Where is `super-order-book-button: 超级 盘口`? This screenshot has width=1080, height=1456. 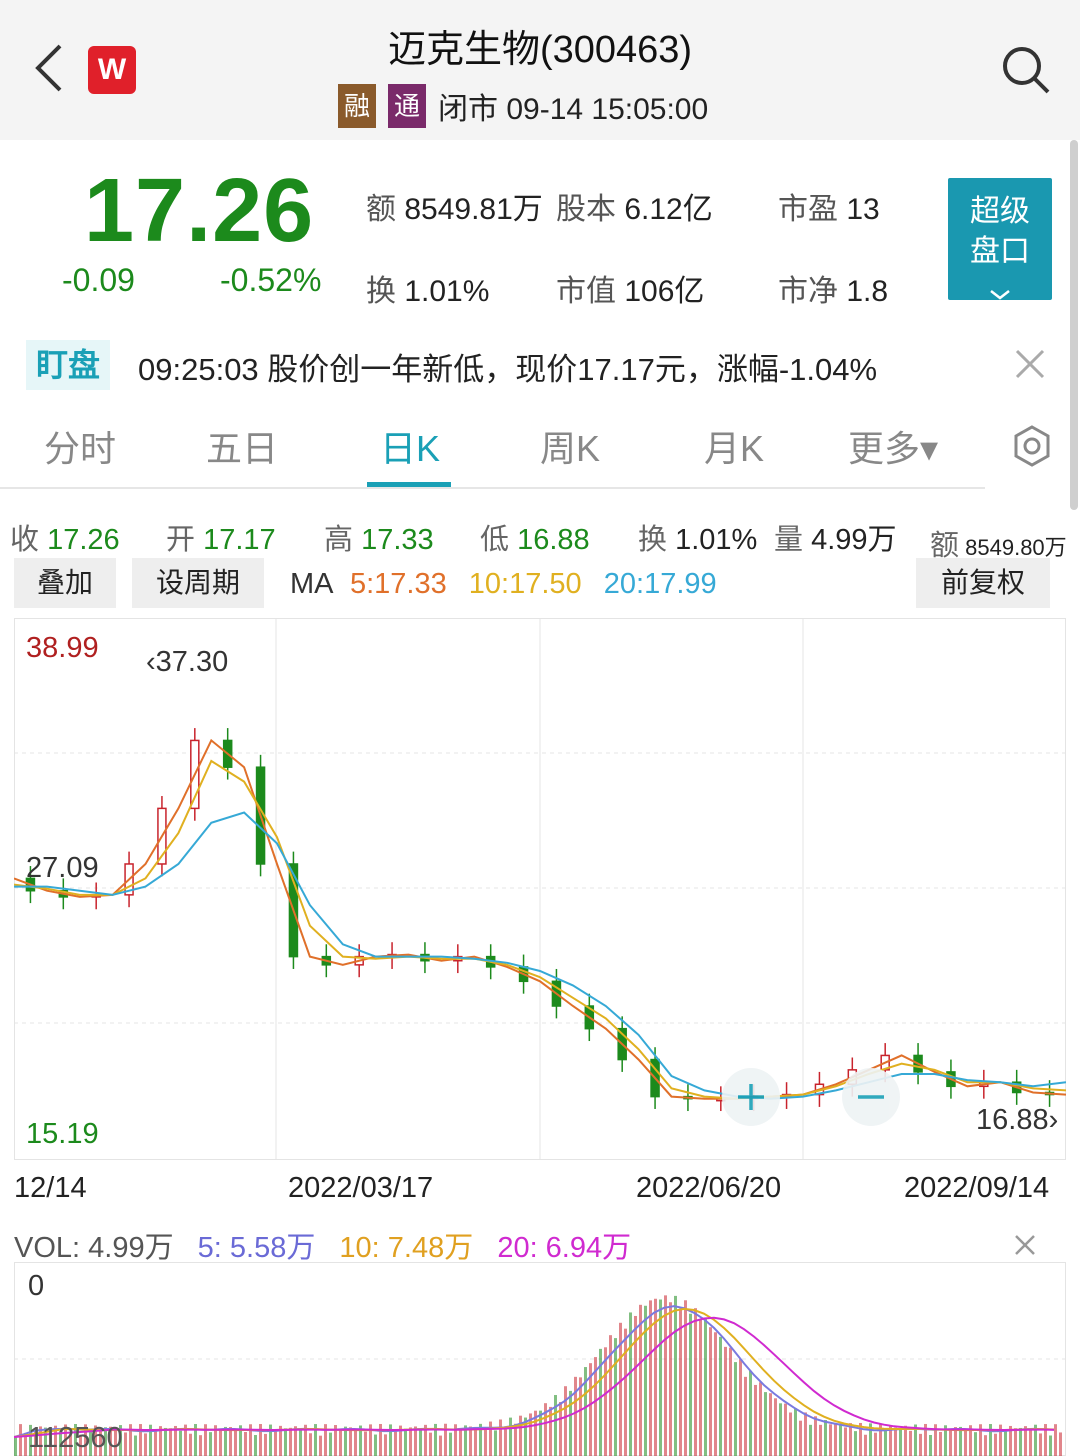
super-order-book-button: 超级 盘口 is located at coordinates (1000, 239).